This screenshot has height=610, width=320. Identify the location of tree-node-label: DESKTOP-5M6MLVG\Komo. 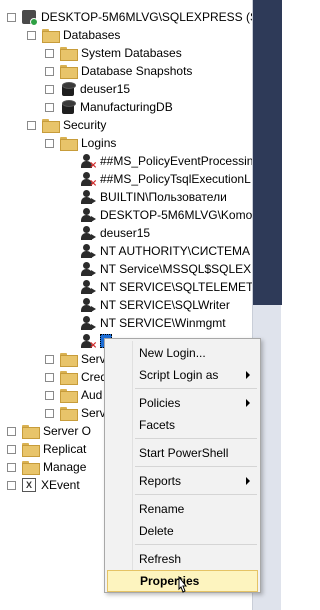
(176, 215).